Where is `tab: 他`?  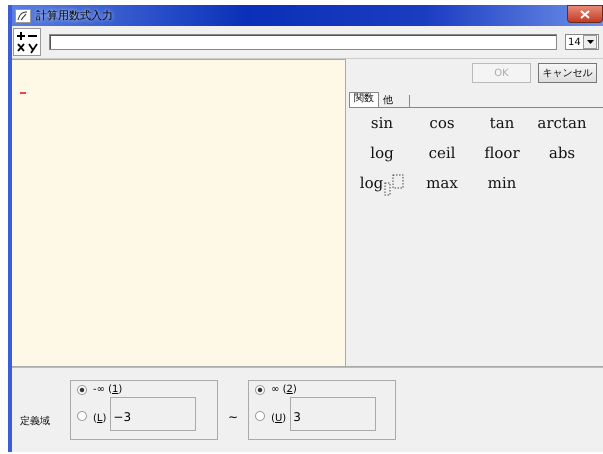
tab: 他 is located at coordinates (394, 101).